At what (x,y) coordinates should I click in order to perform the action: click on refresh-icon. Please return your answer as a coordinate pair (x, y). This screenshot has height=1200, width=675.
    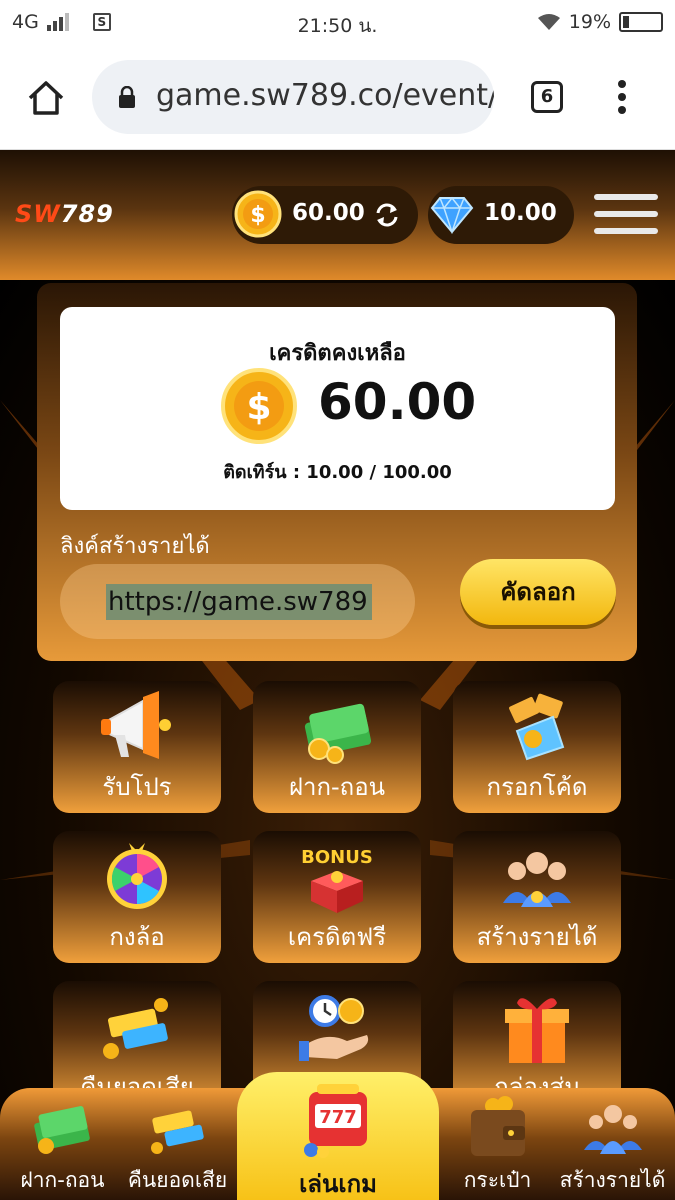
    Looking at the image, I should click on (387, 215).